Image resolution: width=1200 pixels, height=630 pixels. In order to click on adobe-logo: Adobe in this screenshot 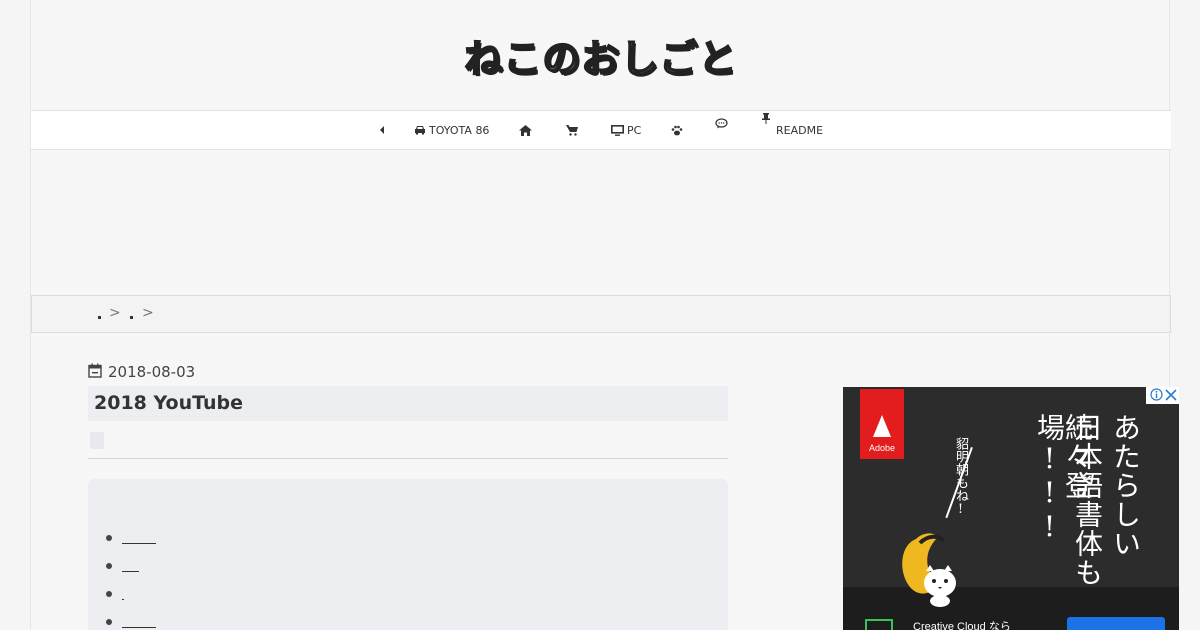, I will do `click(882, 424)`.